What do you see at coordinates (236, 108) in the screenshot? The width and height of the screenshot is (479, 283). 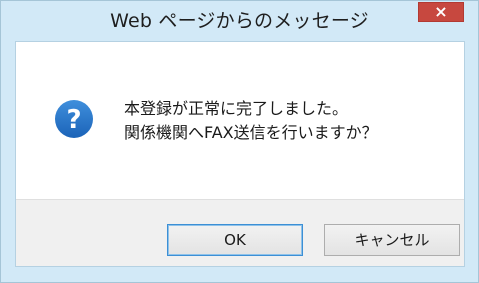 I see `message-line-1: 本登録が正常に完了しました。` at bounding box center [236, 108].